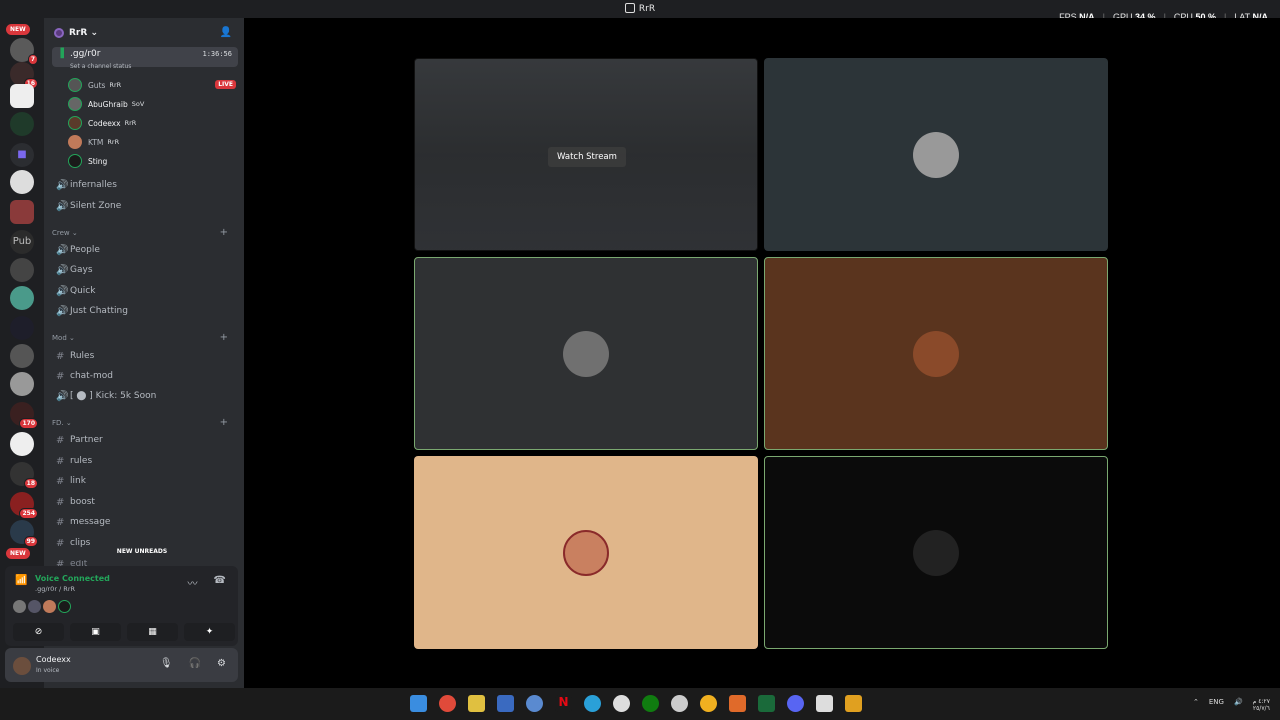 The height and width of the screenshot is (720, 1280). I want to click on lang-indicator: ENG, so click(1216, 705).